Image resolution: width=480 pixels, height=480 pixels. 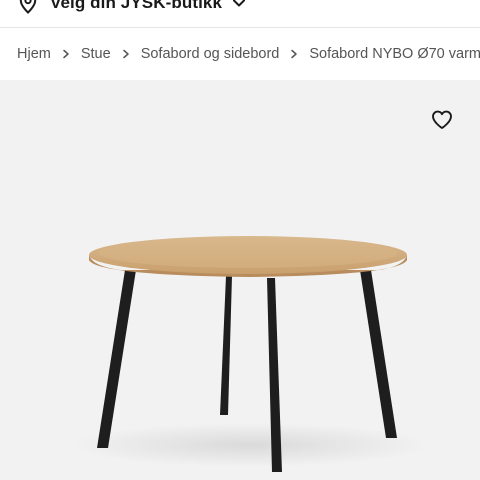 I want to click on store-selector-label: Velg din JYSK-butikk, so click(x=136, y=6).